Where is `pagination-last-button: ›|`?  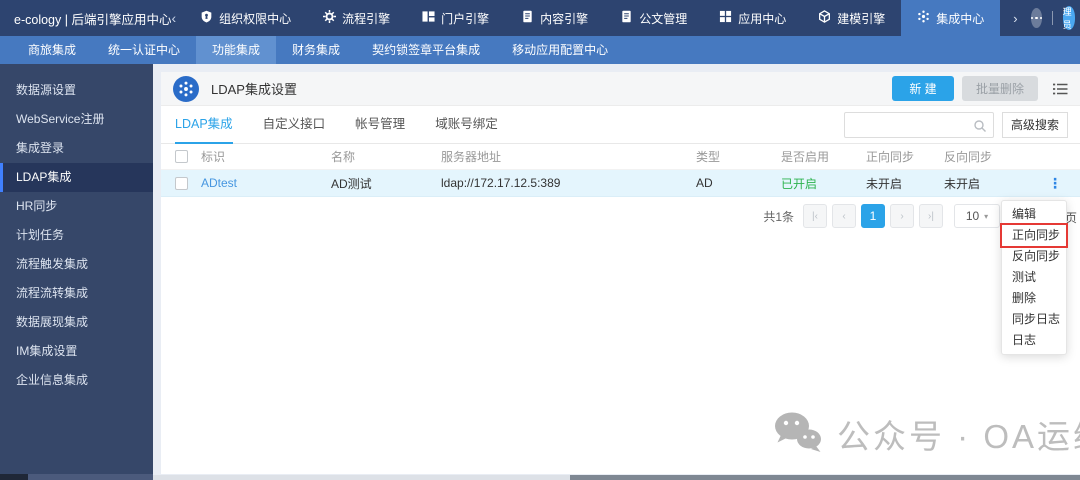
pagination-last-button: ›| is located at coordinates (931, 216).